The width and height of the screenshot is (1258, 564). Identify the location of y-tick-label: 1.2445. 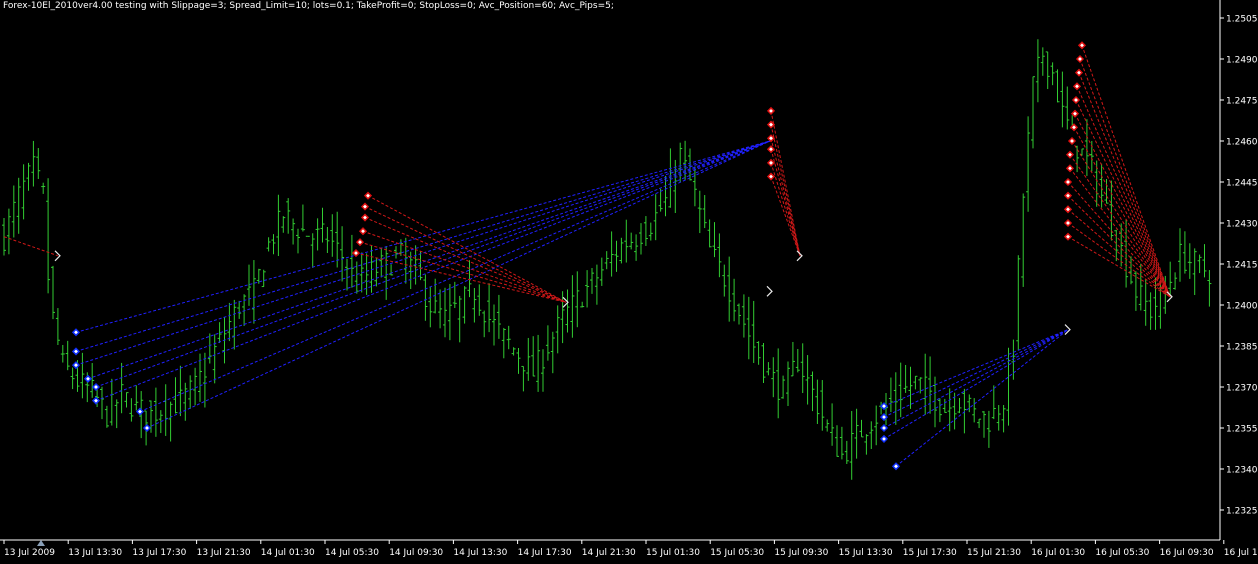
(1242, 184).